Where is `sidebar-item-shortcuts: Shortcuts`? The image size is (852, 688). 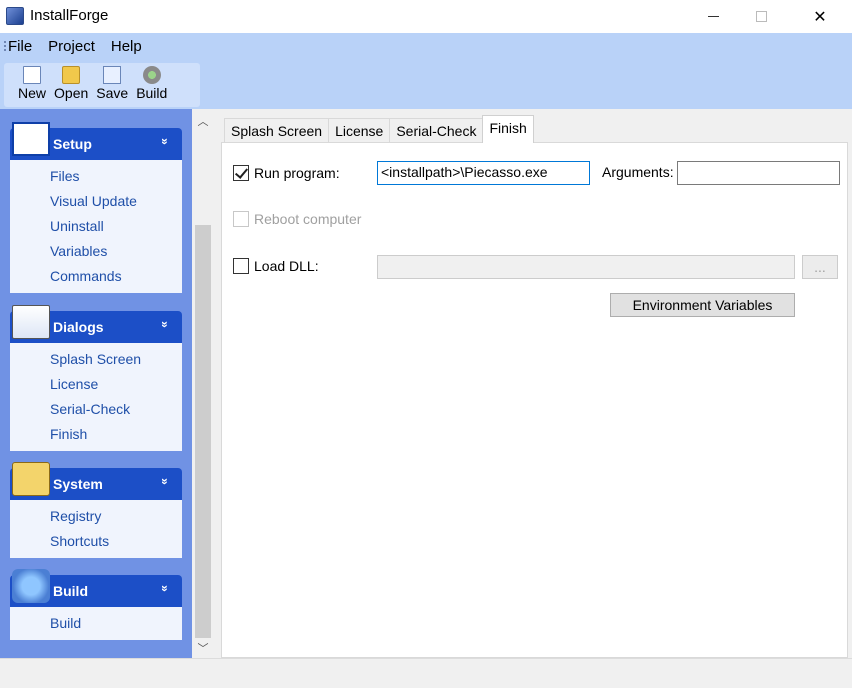
sidebar-item-shortcuts: Shortcuts is located at coordinates (96, 541).